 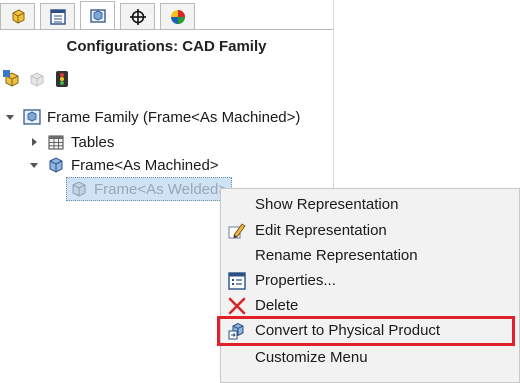 What do you see at coordinates (327, 204) in the screenshot?
I see `menu-item-label: Show Representation` at bounding box center [327, 204].